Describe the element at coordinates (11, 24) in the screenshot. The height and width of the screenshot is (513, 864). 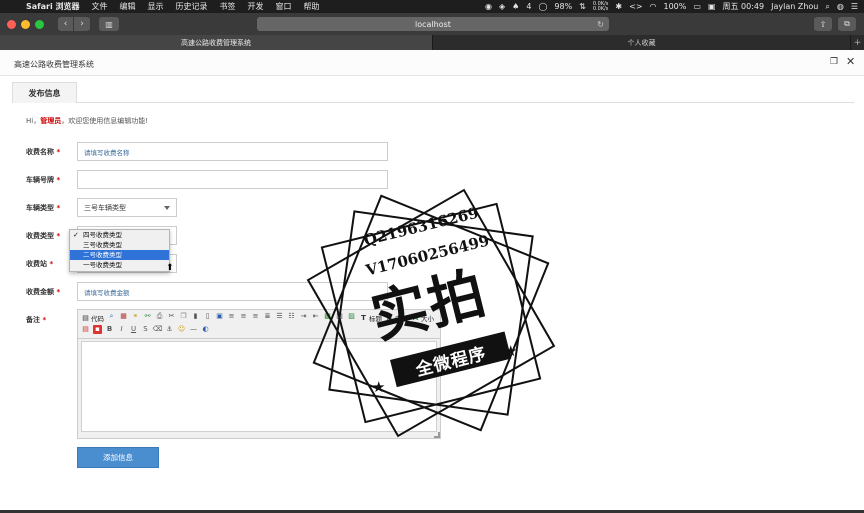
I see `close-window-button` at that location.